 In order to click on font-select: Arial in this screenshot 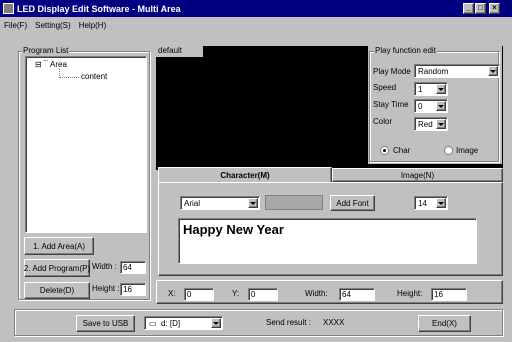, I will do `click(220, 203)`.